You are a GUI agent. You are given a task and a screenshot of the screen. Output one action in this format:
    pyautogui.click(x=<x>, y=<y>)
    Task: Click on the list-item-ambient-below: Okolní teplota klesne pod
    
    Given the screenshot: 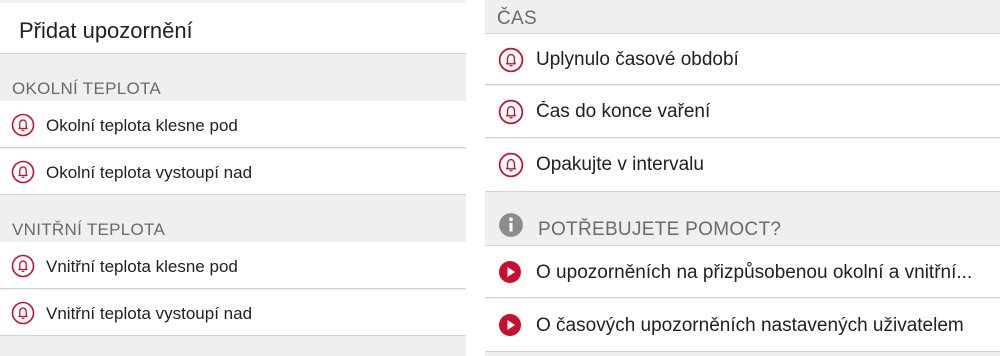 What is the action you would take?
    pyautogui.click(x=233, y=124)
    